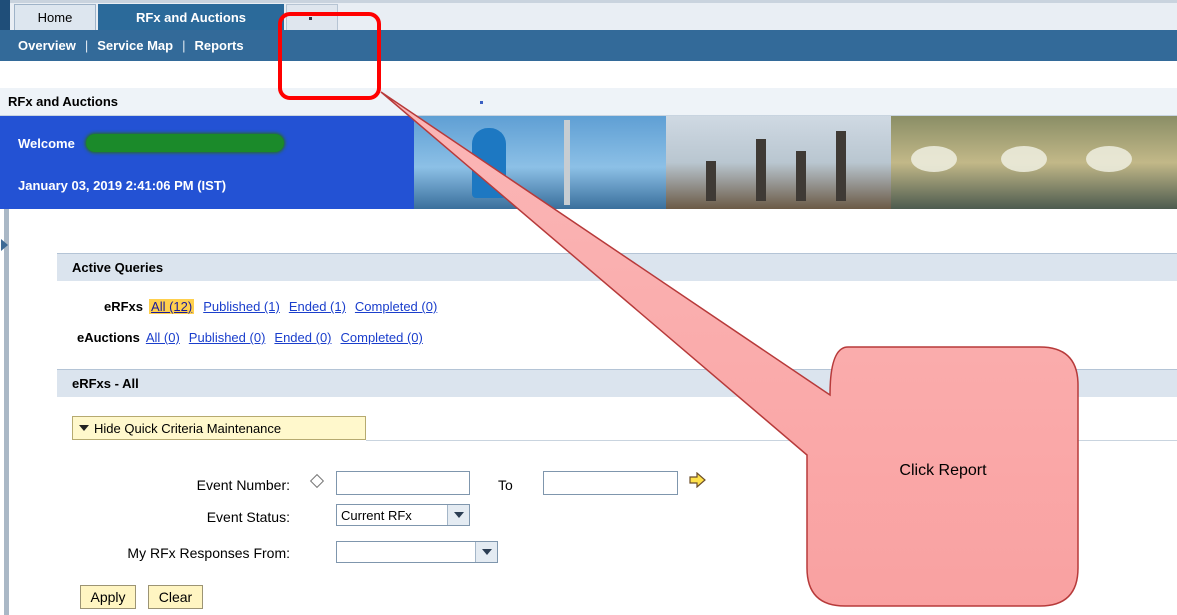 The image size is (1177, 615). I want to click on page-title: RFx and Auctions, so click(588, 102).